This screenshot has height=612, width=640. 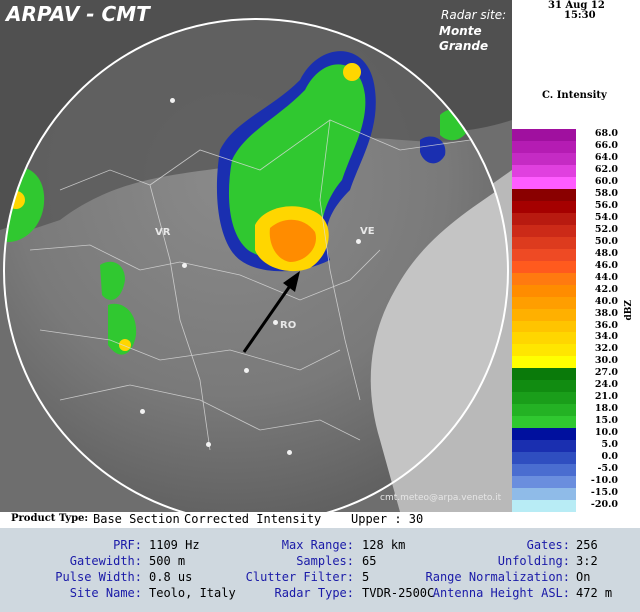 What do you see at coordinates (105, 593) in the screenshot?
I see `site-name-label: Site Name:` at bounding box center [105, 593].